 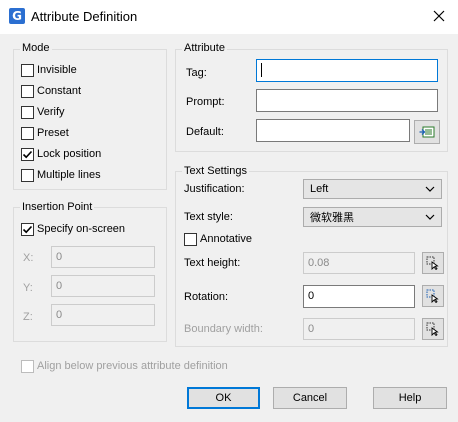 I want to click on text-style-value: 微软雅黑, so click(x=332, y=217).